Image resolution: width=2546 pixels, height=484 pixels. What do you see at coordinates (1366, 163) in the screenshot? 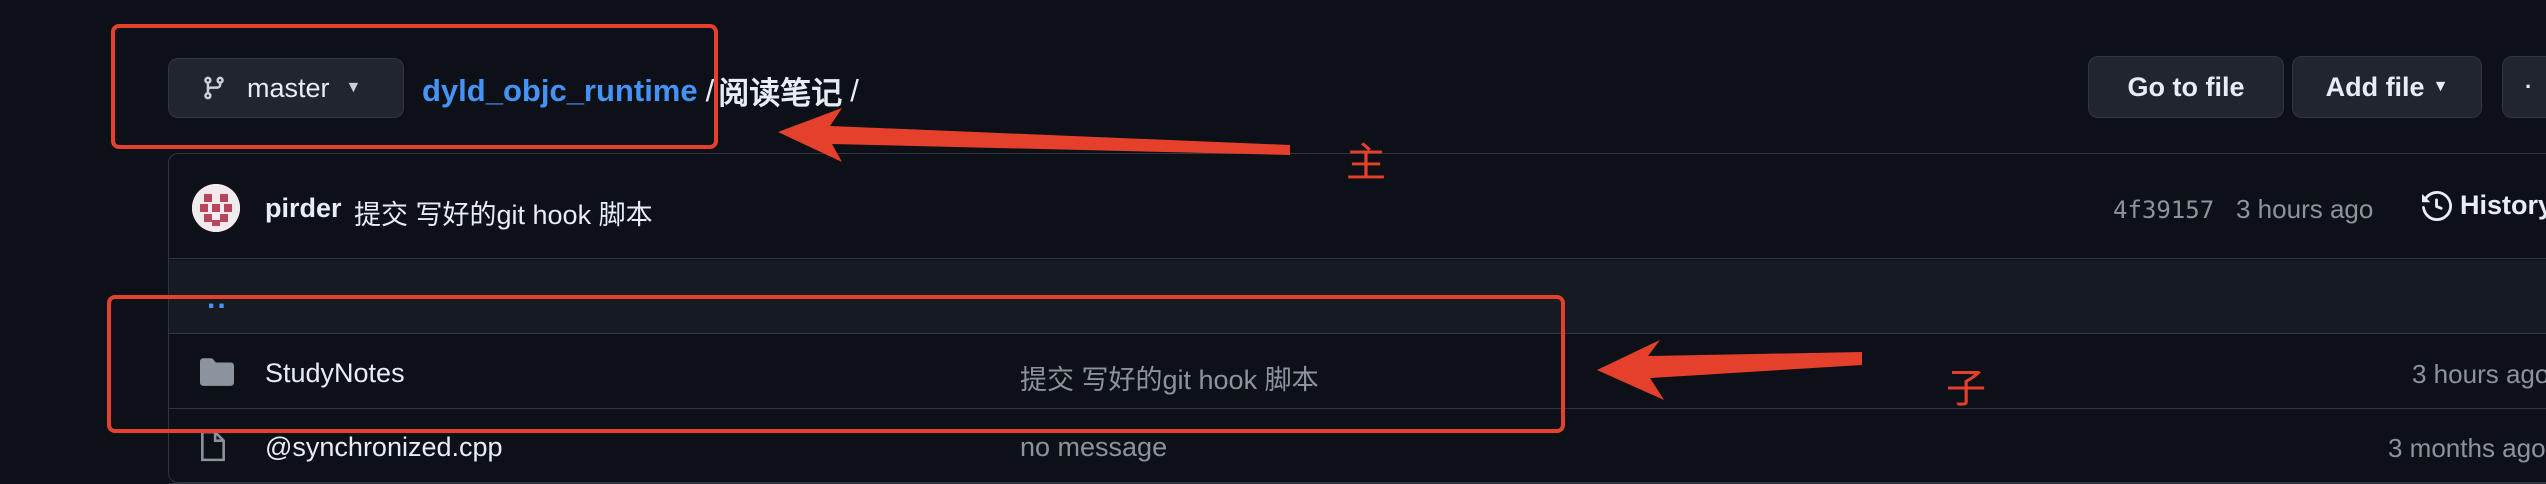
I see `annotation-label-main: 主` at bounding box center [1366, 163].